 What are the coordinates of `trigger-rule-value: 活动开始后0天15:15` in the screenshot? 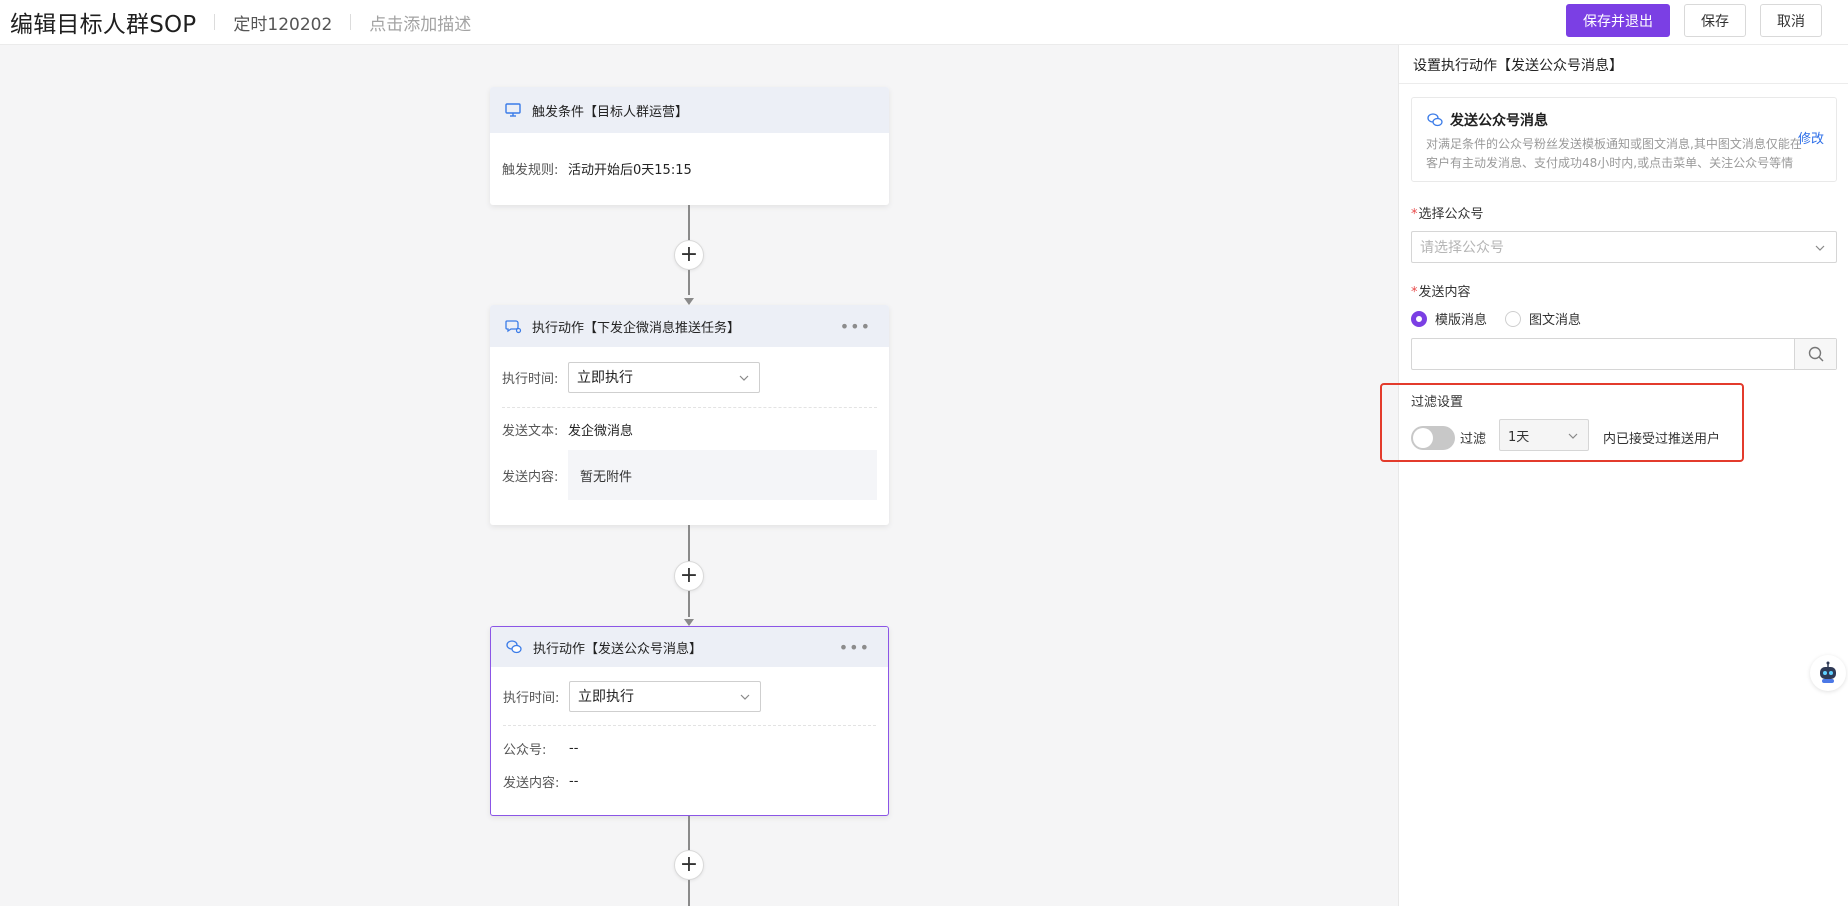 It's located at (630, 170).